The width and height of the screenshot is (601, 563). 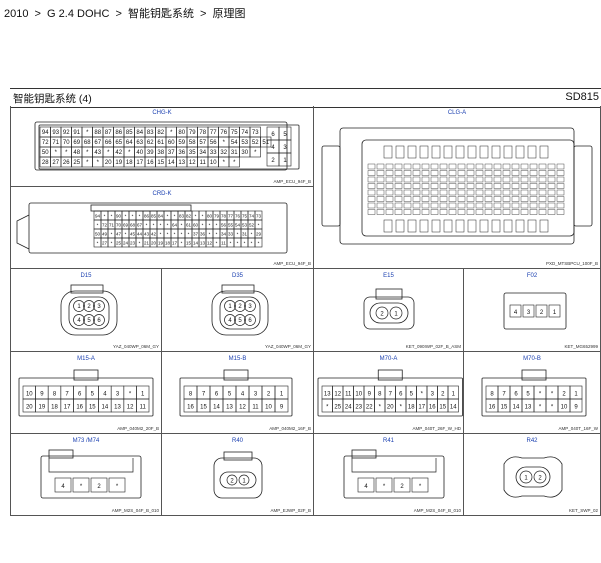 What do you see at coordinates (147, 233) in the screenshot?
I see `pin-label: 43` at bounding box center [147, 233].